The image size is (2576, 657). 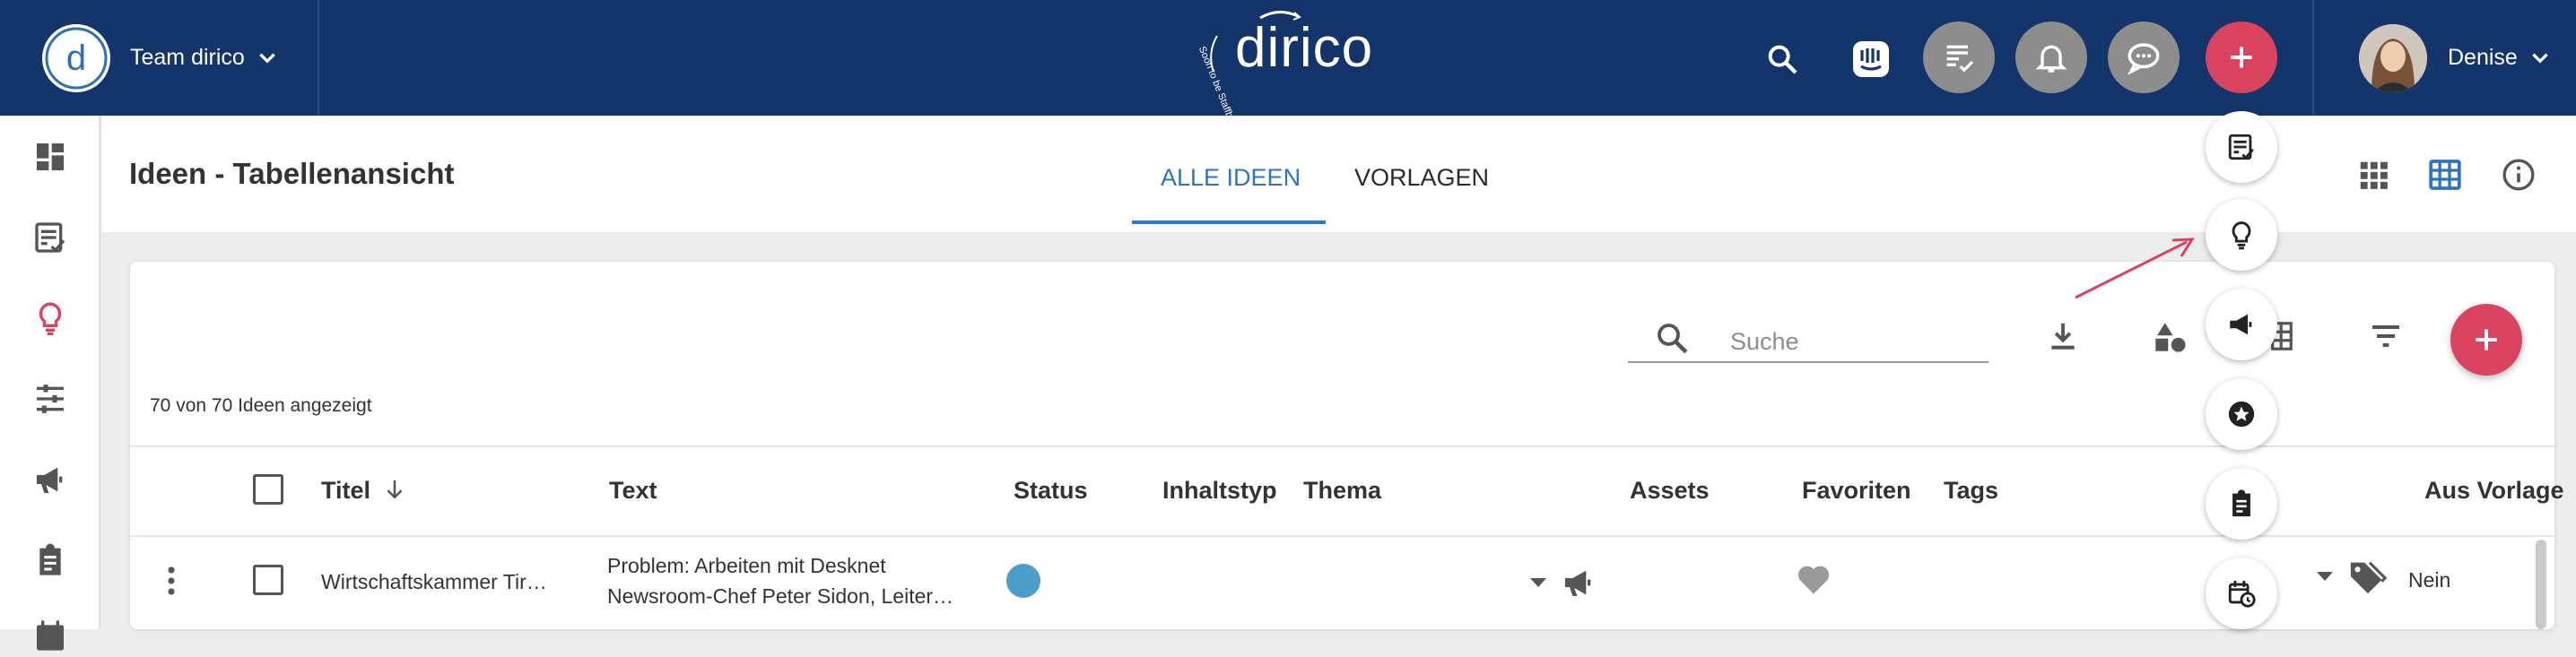 What do you see at coordinates (292, 173) in the screenshot?
I see `page-title: Ideen - Tabellenansicht` at bounding box center [292, 173].